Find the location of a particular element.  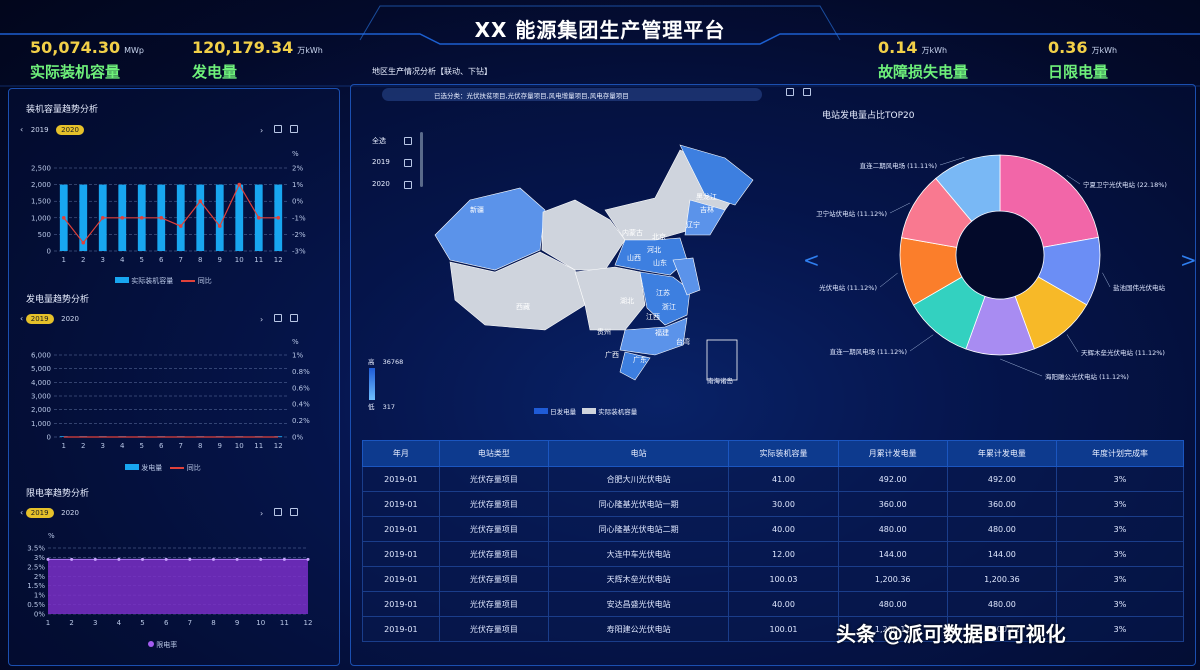

y2-tick-label: 0.4% is located at coordinates (301, 405).